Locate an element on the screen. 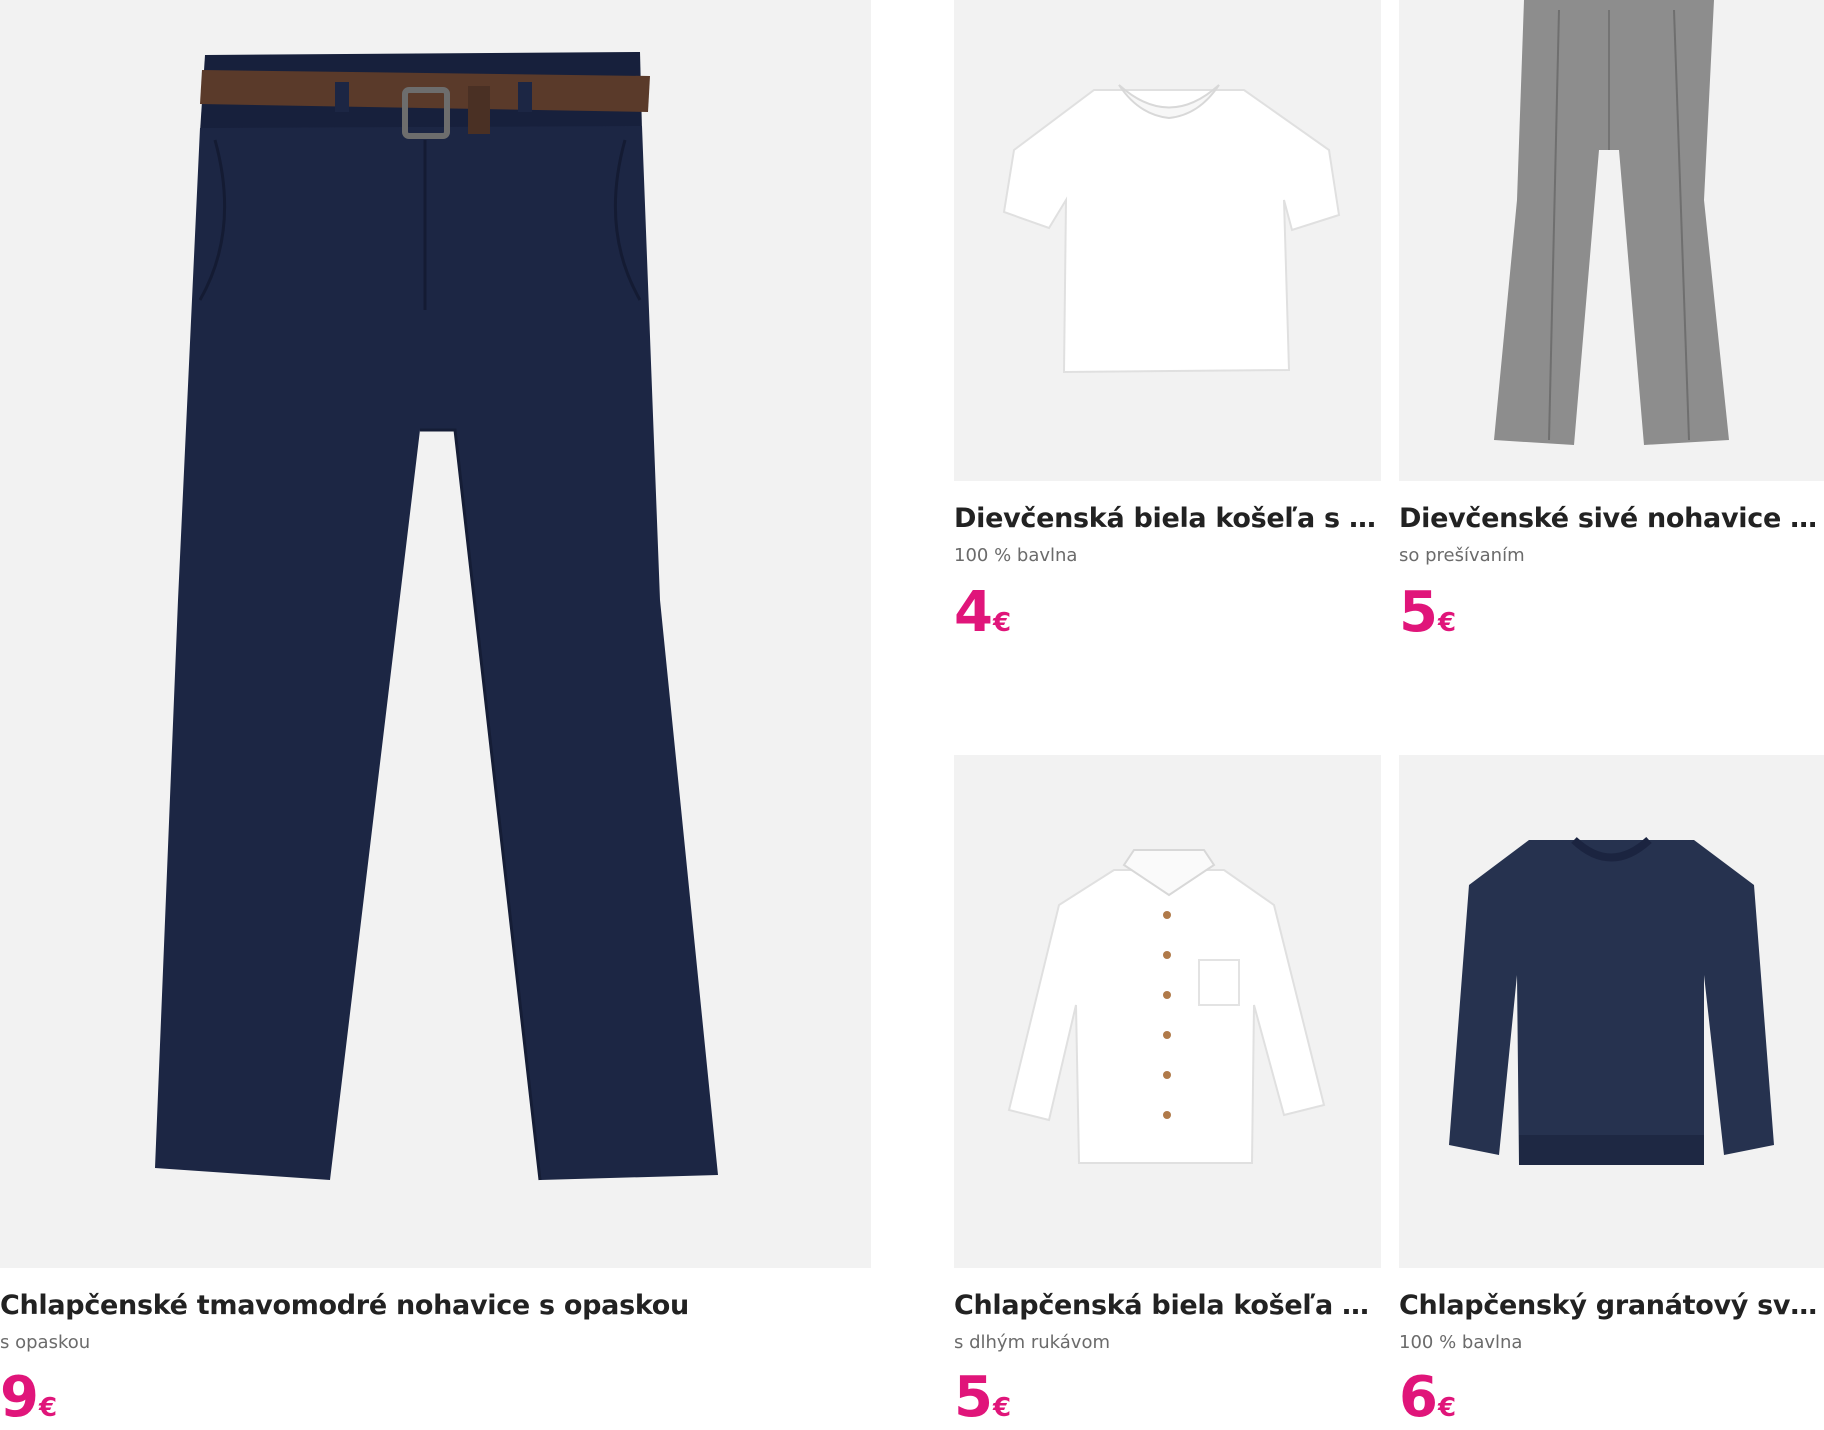 The width and height of the screenshot is (1824, 1430). white-long-sleeve-shirt-image is located at coordinates (1166, 1006).